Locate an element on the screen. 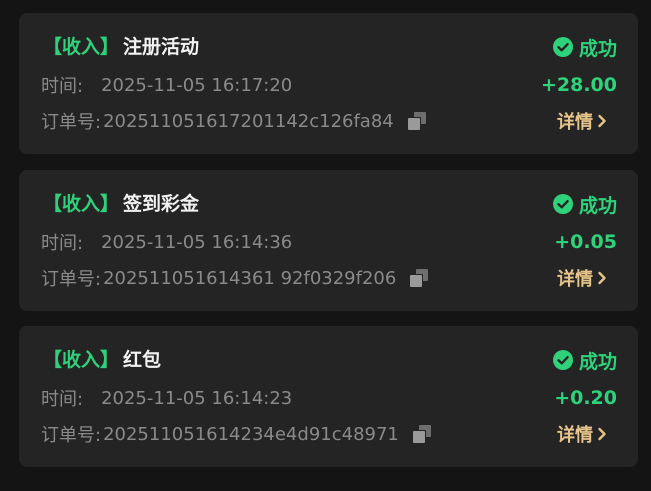 Image resolution: width=651 pixels, height=491 pixels. amount-value: +0.20 is located at coordinates (585, 398).